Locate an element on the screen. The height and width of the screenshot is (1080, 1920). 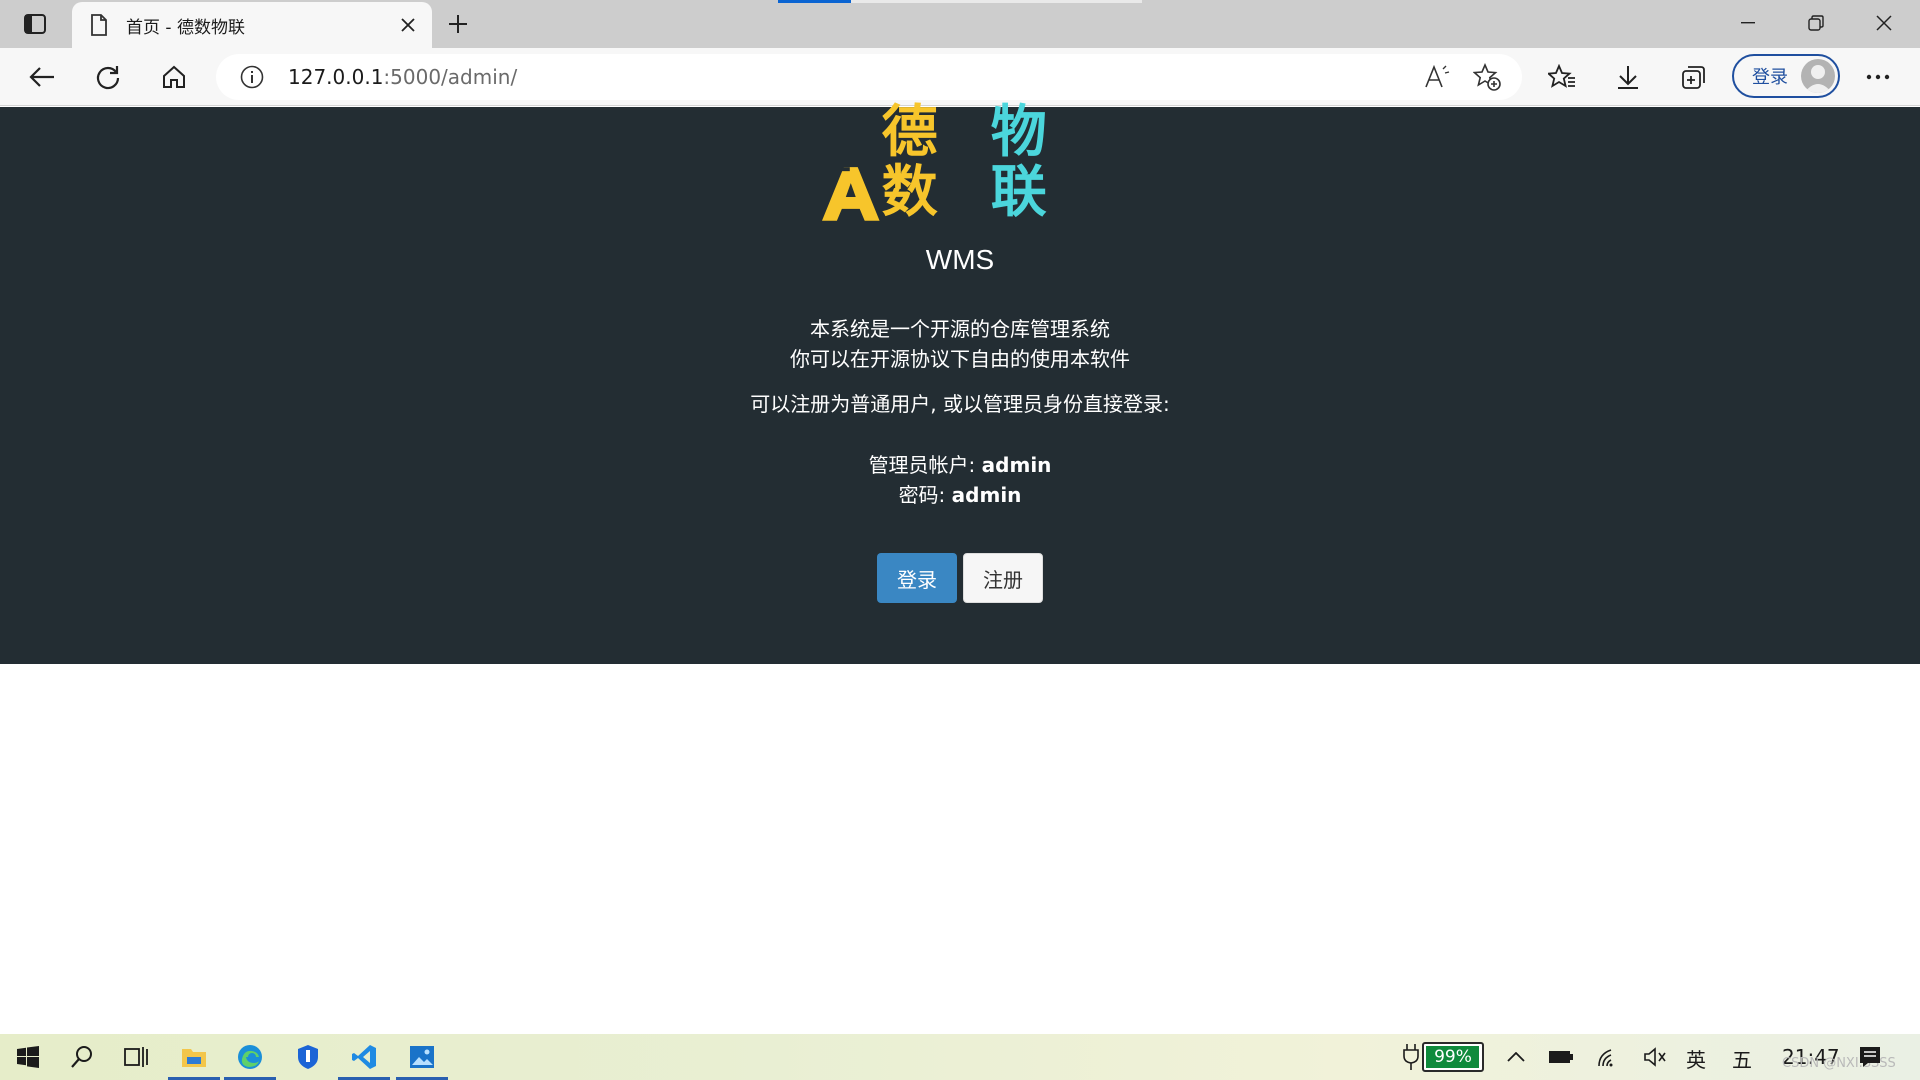
taskbar-photos is located at coordinates (422, 1057).